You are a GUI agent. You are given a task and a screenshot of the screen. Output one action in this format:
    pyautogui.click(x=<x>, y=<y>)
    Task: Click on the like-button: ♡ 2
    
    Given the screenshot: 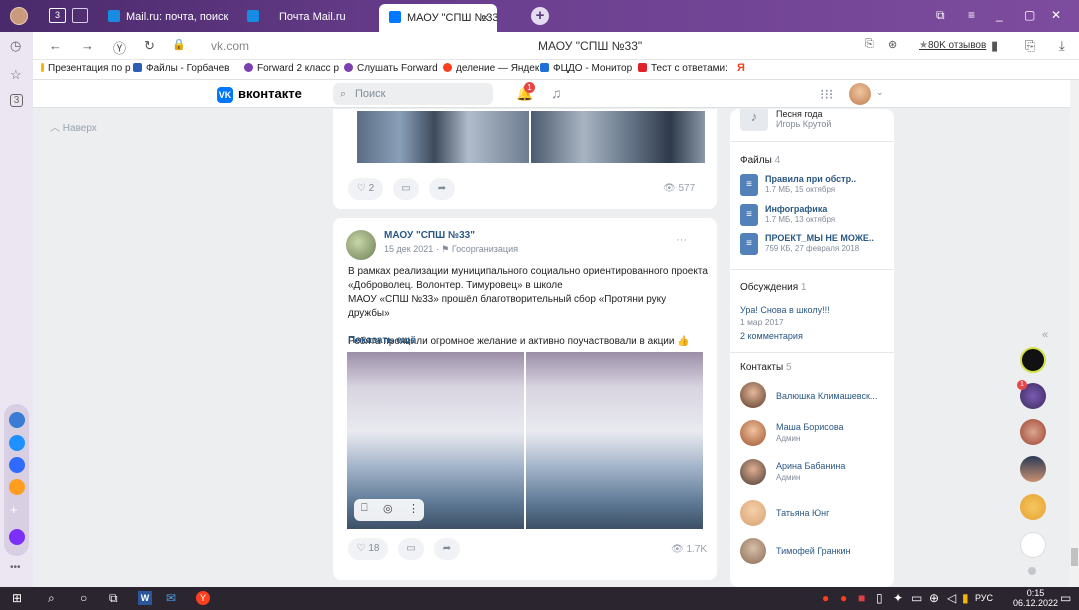 What is the action you would take?
    pyautogui.click(x=365, y=189)
    